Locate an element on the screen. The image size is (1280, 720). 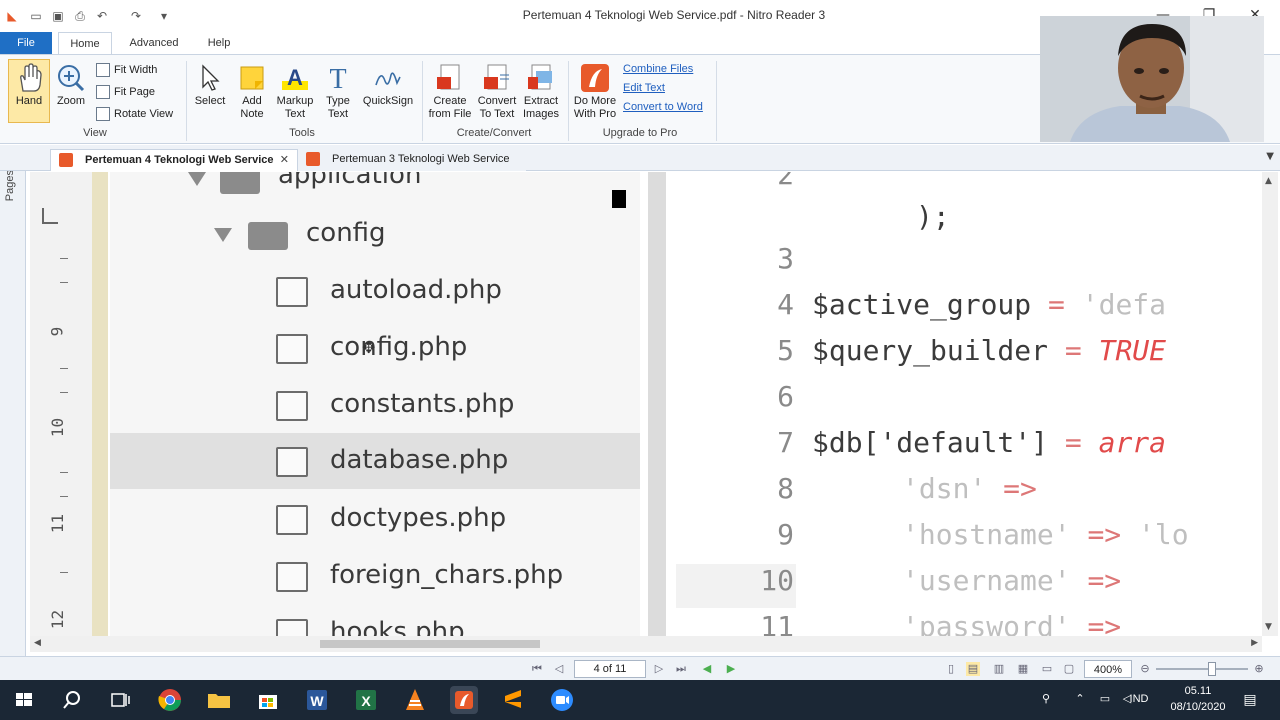
single-page-icon: ▯ is located at coordinates (951, 669).